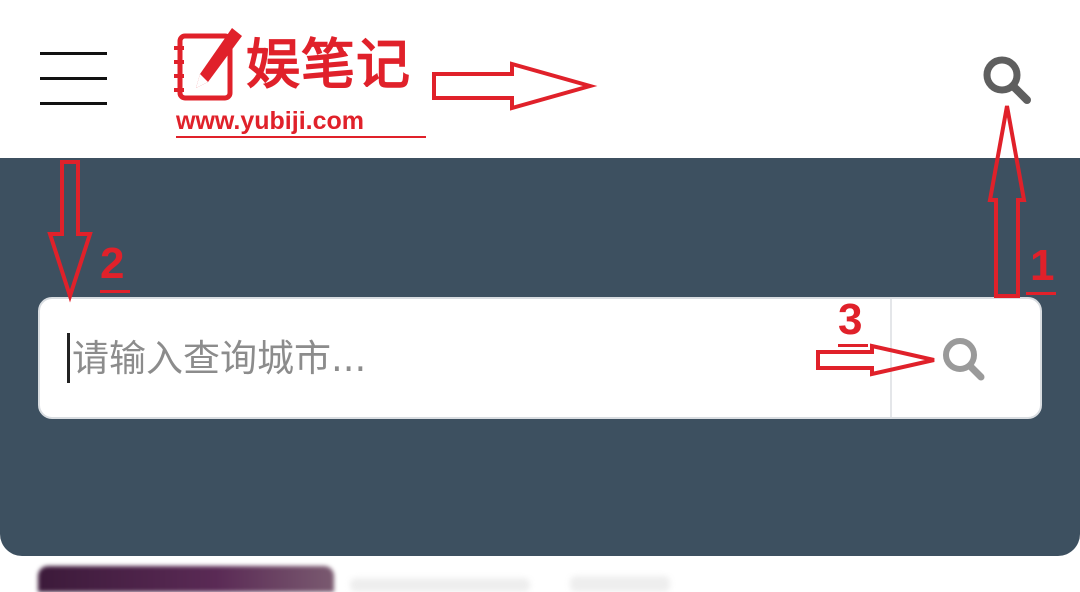 This screenshot has height=592, width=1080. What do you see at coordinates (1042, 265) in the screenshot?
I see `annotation-label-1: 1` at bounding box center [1042, 265].